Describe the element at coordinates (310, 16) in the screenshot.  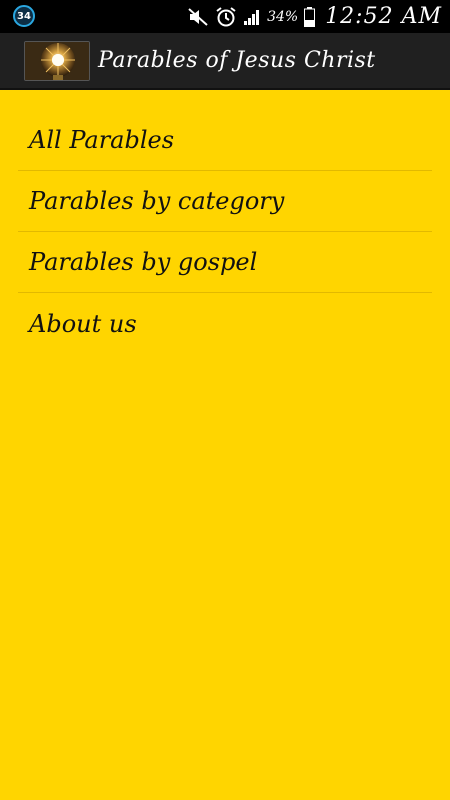
I see `battery-icon` at that location.